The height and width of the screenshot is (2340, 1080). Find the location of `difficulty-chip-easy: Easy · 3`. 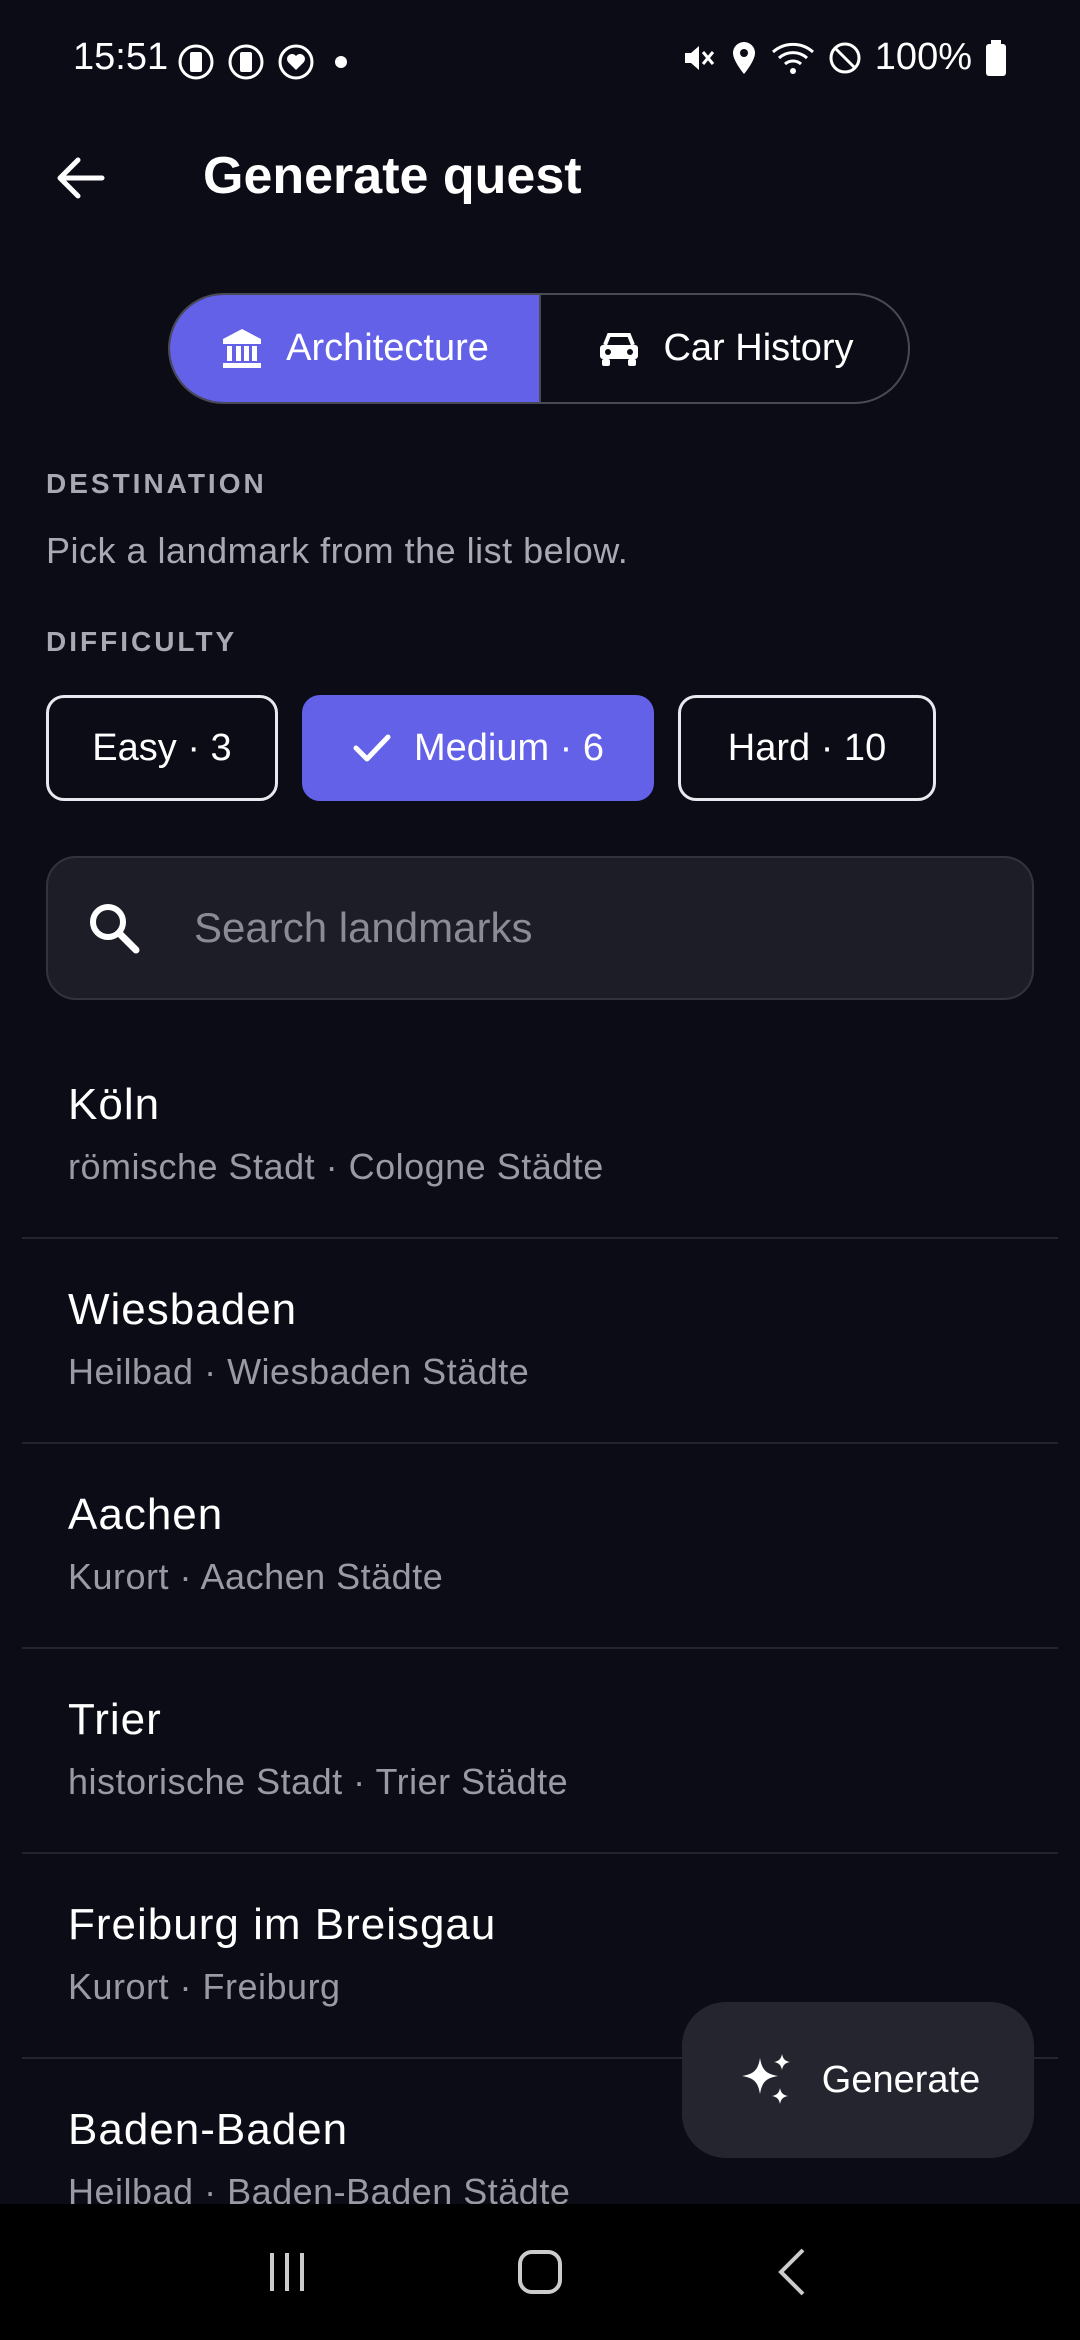

difficulty-chip-easy: Easy · 3 is located at coordinates (162, 748).